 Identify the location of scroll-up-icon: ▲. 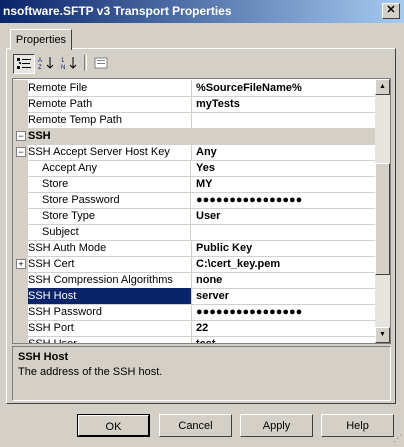
(382, 87).